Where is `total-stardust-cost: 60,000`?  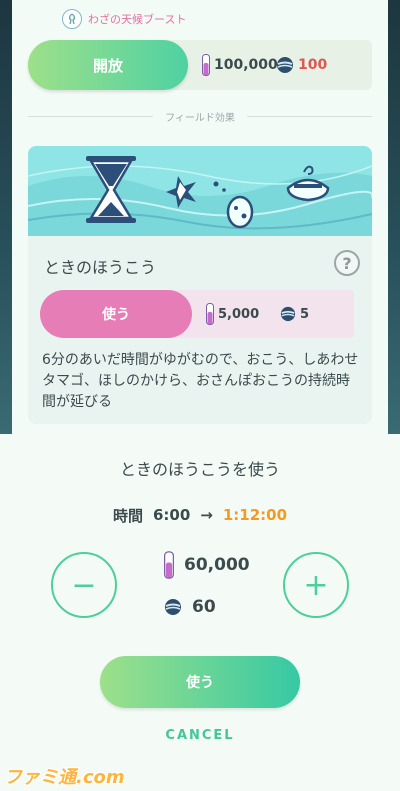
total-stardust-cost: 60,000 is located at coordinates (207, 565).